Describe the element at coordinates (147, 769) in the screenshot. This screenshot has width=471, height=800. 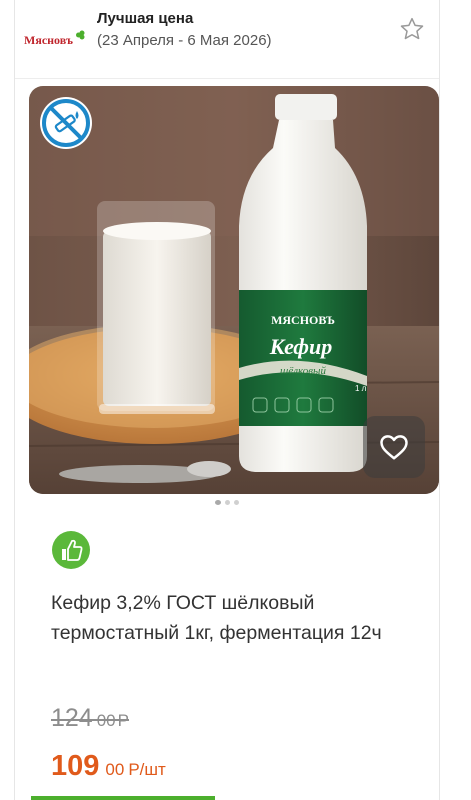
I see `new-price-currency: Р/шт` at that location.